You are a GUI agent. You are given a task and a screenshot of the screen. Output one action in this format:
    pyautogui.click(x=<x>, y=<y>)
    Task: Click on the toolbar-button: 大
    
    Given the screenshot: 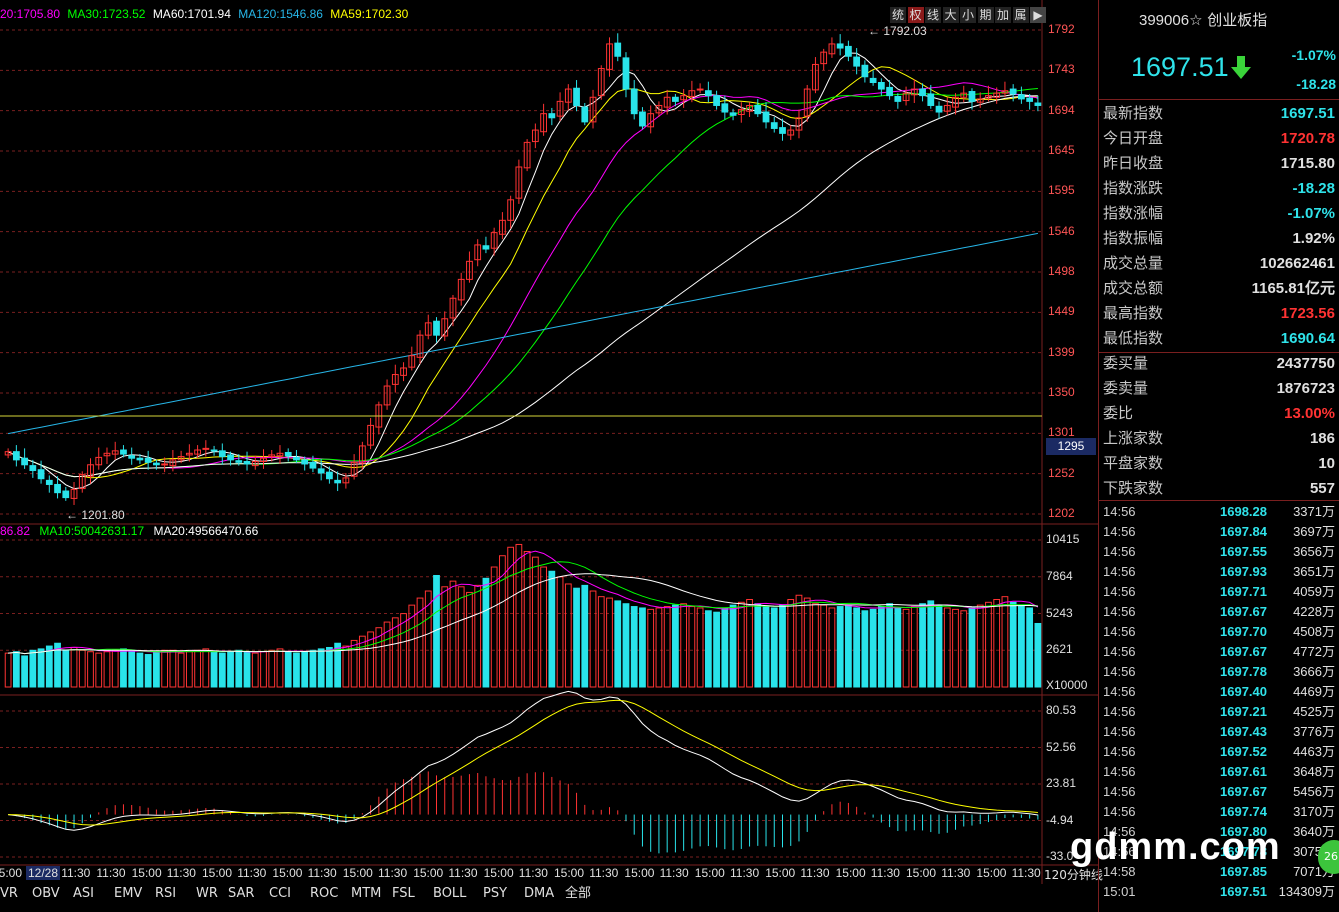 What is the action you would take?
    pyautogui.click(x=950, y=15)
    